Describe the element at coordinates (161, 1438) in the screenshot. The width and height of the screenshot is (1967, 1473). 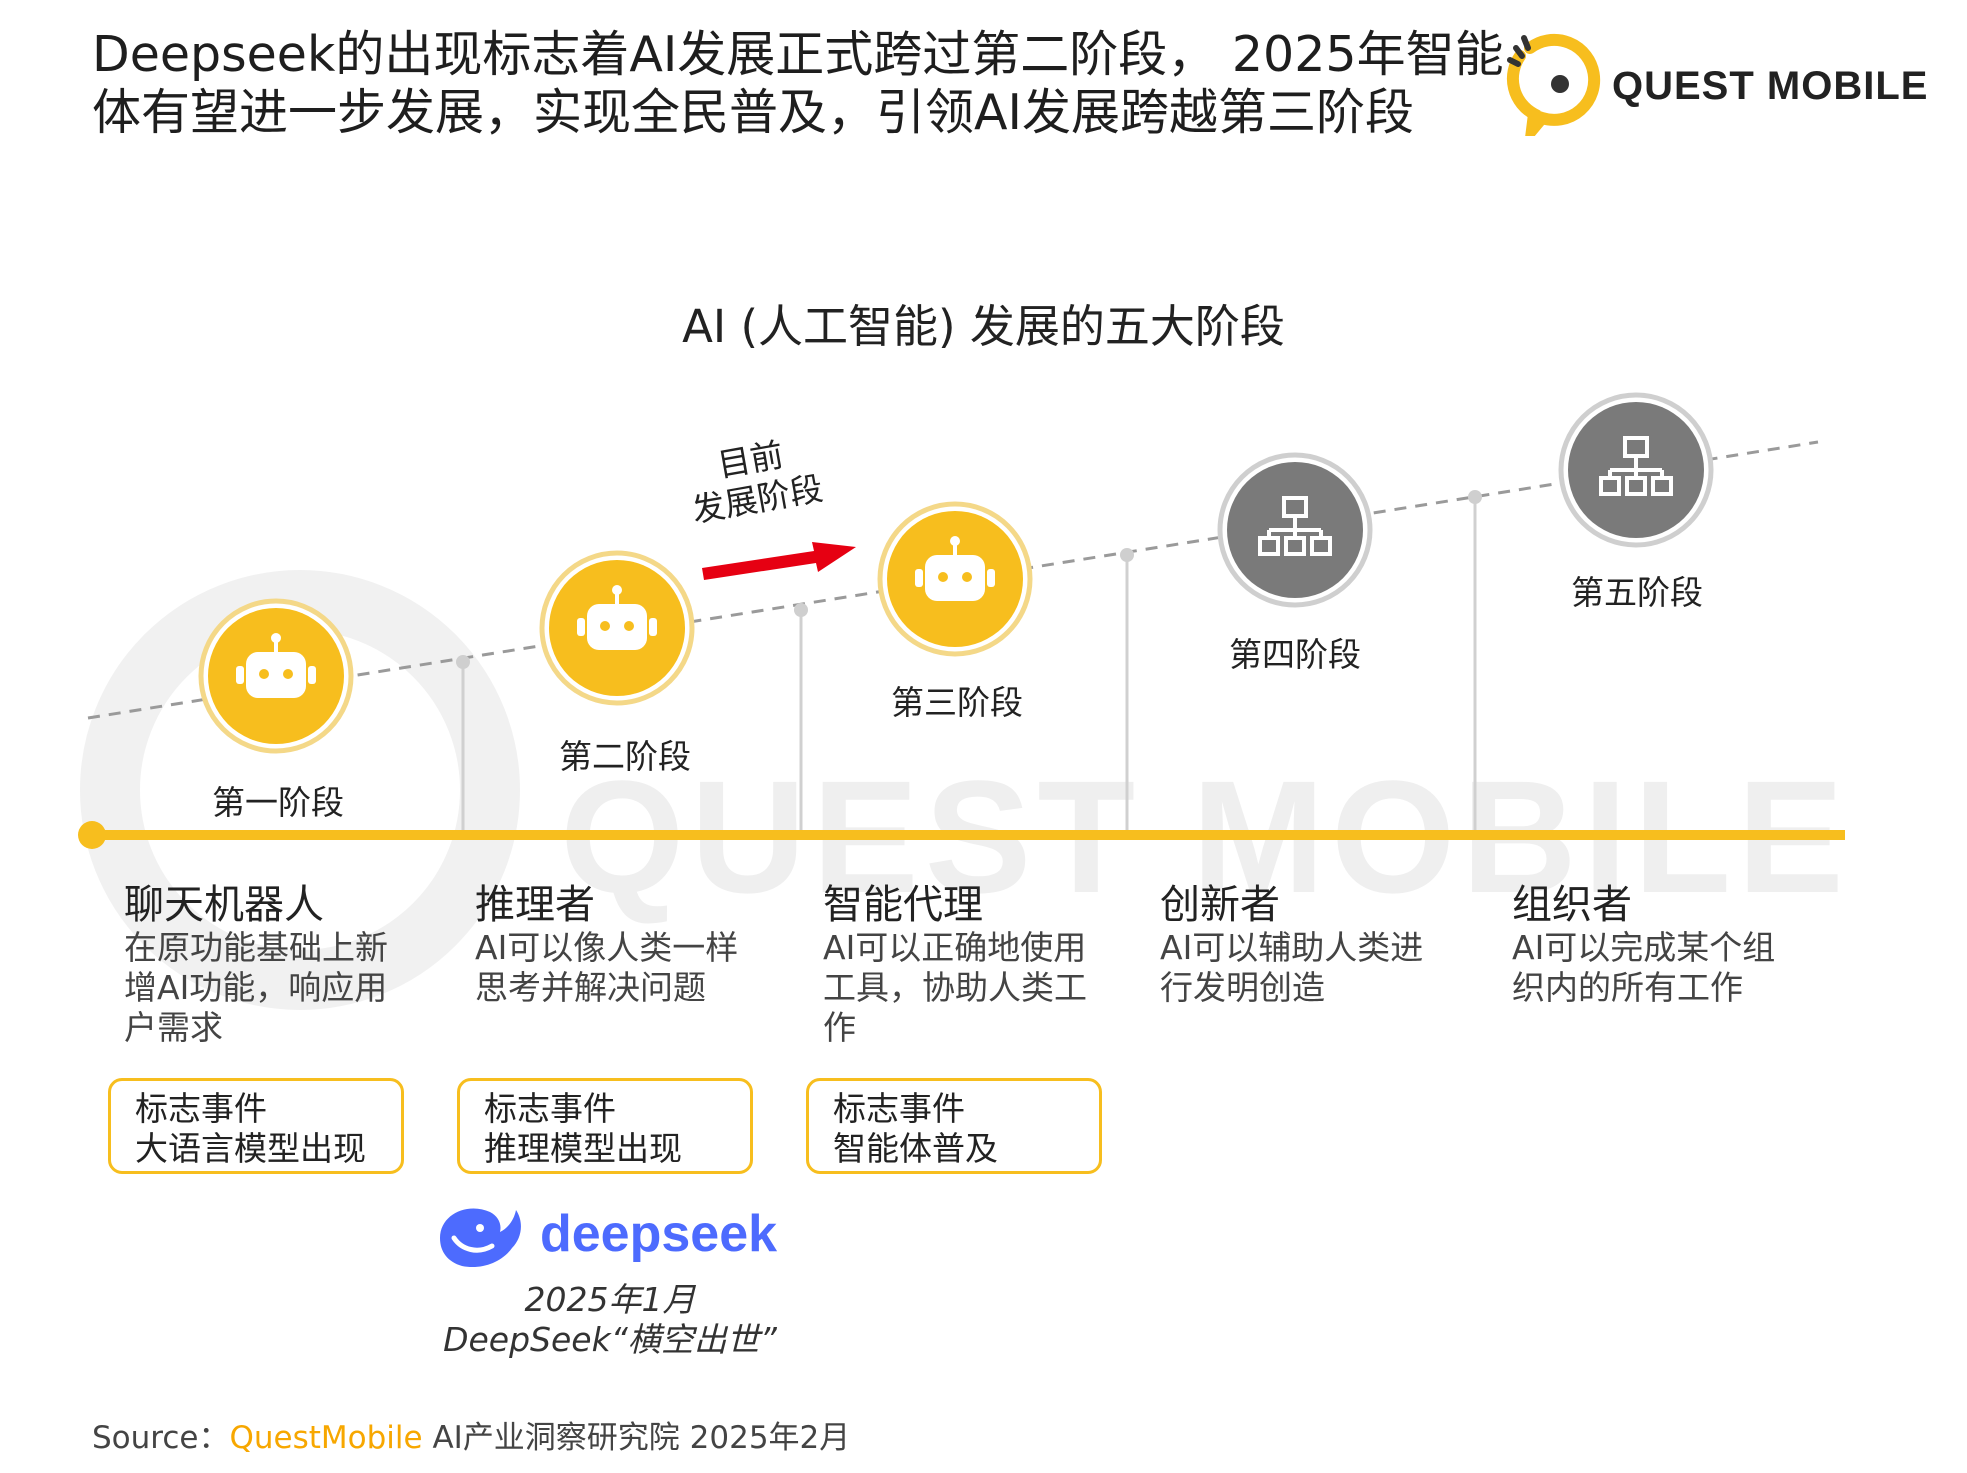
I see `source-prefix: Source：` at that location.